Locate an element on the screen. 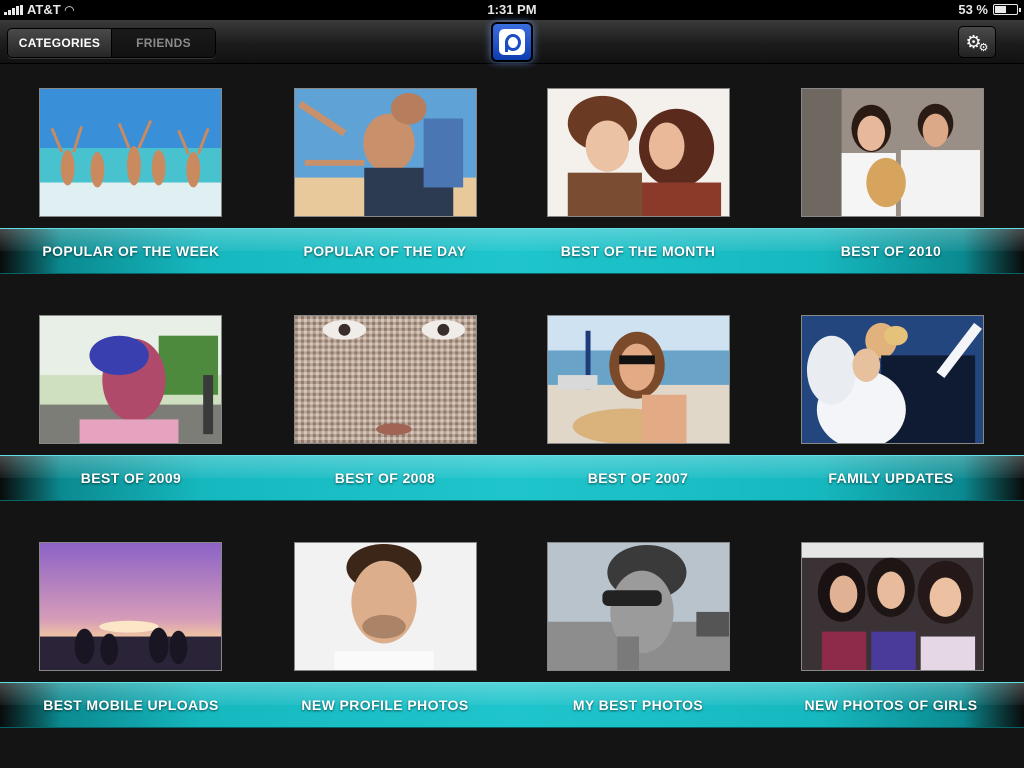 The image size is (1024, 768). status-bar: AT&T ◠ 1:31 PM 53 % is located at coordinates (512, 10).